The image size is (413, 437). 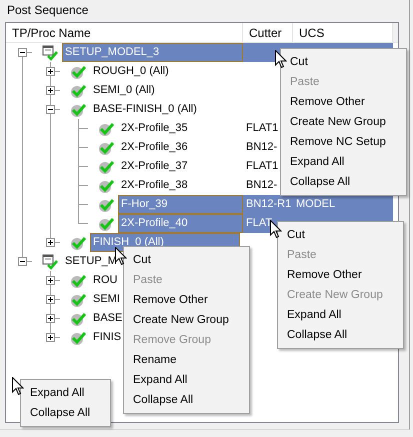 I want to click on tree-item: SEMI, so click(x=106, y=299).